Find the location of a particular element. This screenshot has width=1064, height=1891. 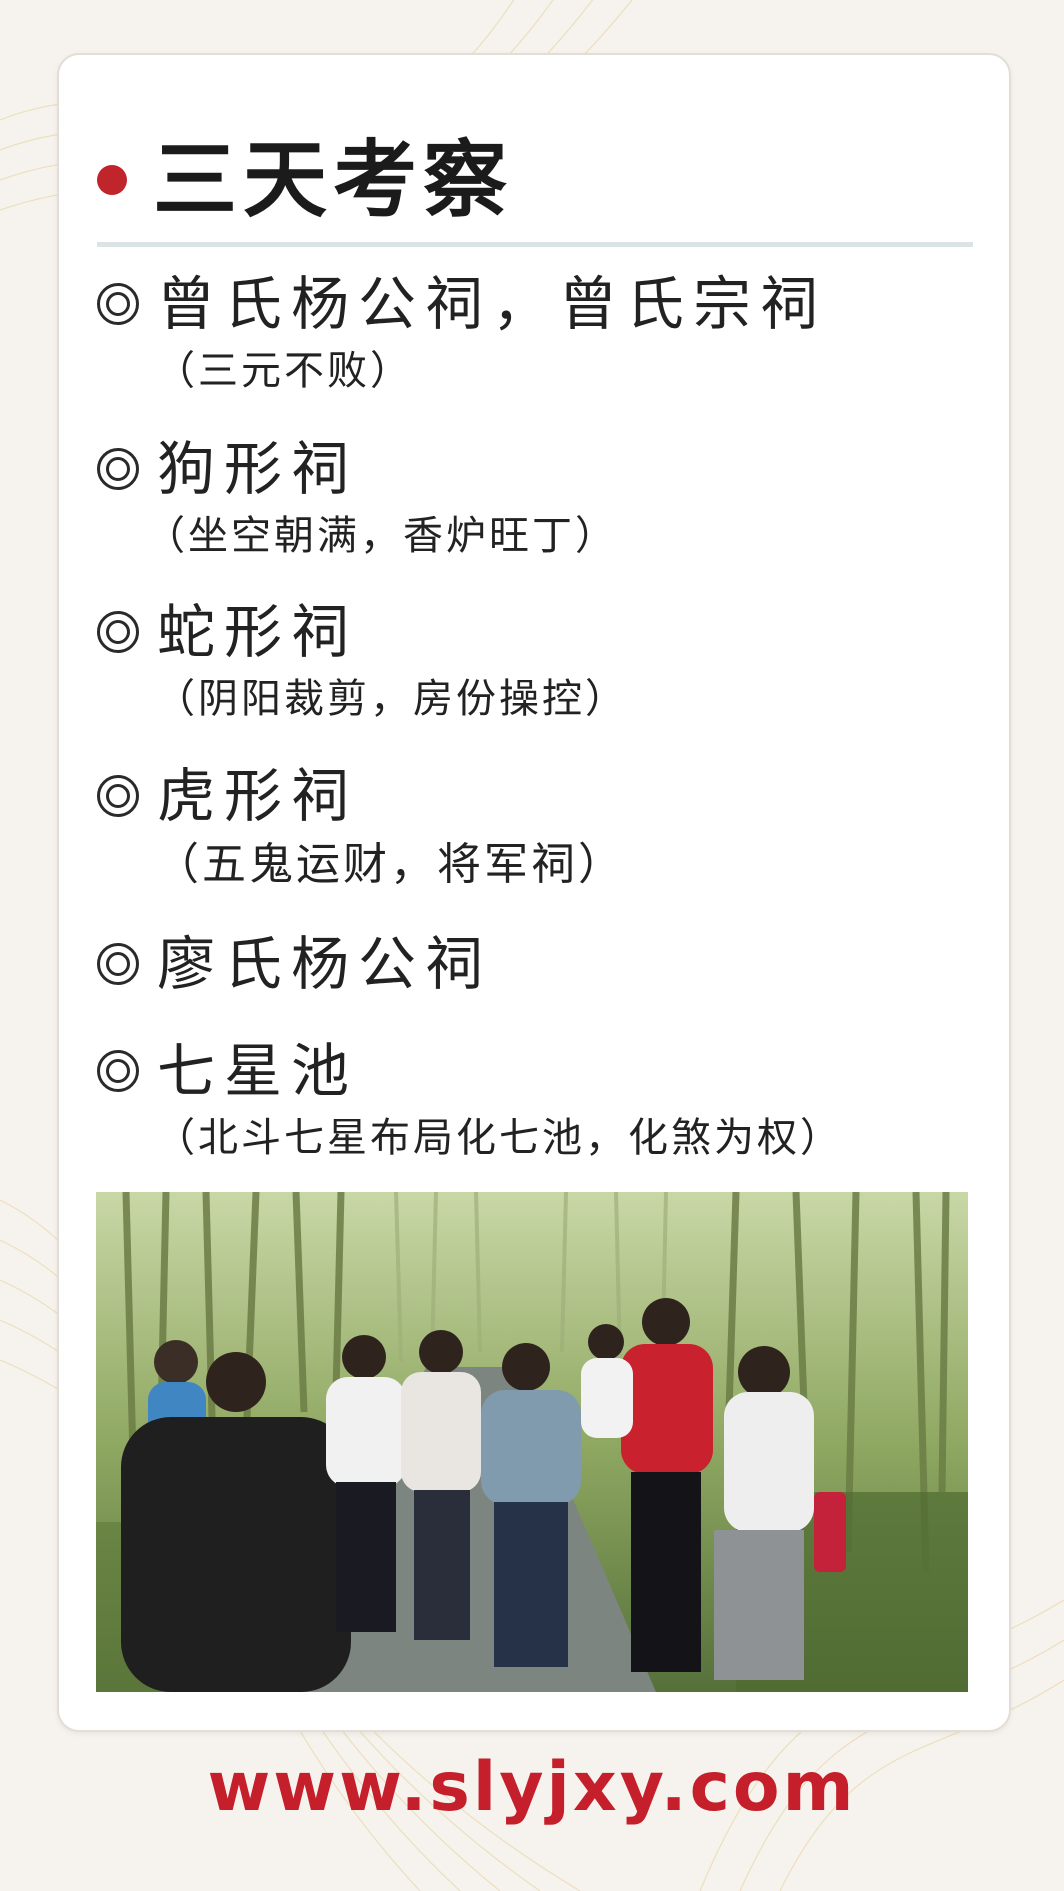

item-name: 虎形祠 is located at coordinates (258, 796).